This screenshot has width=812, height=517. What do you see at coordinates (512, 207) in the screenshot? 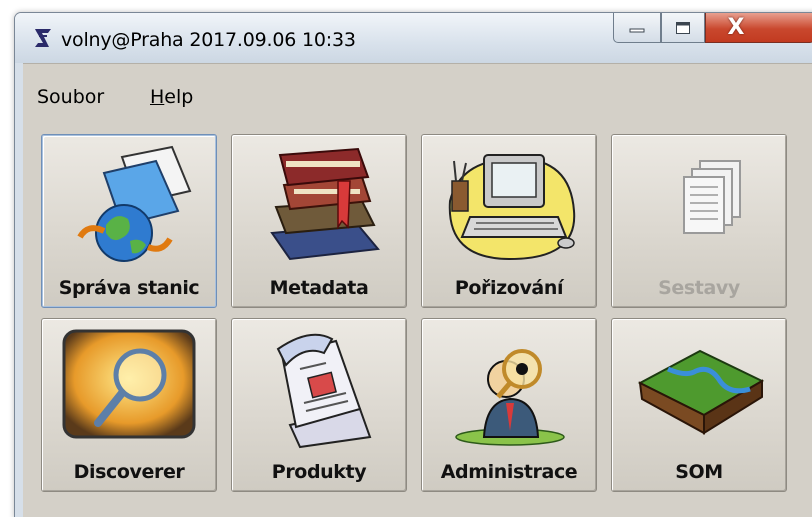
I see `computer-icon` at bounding box center [512, 207].